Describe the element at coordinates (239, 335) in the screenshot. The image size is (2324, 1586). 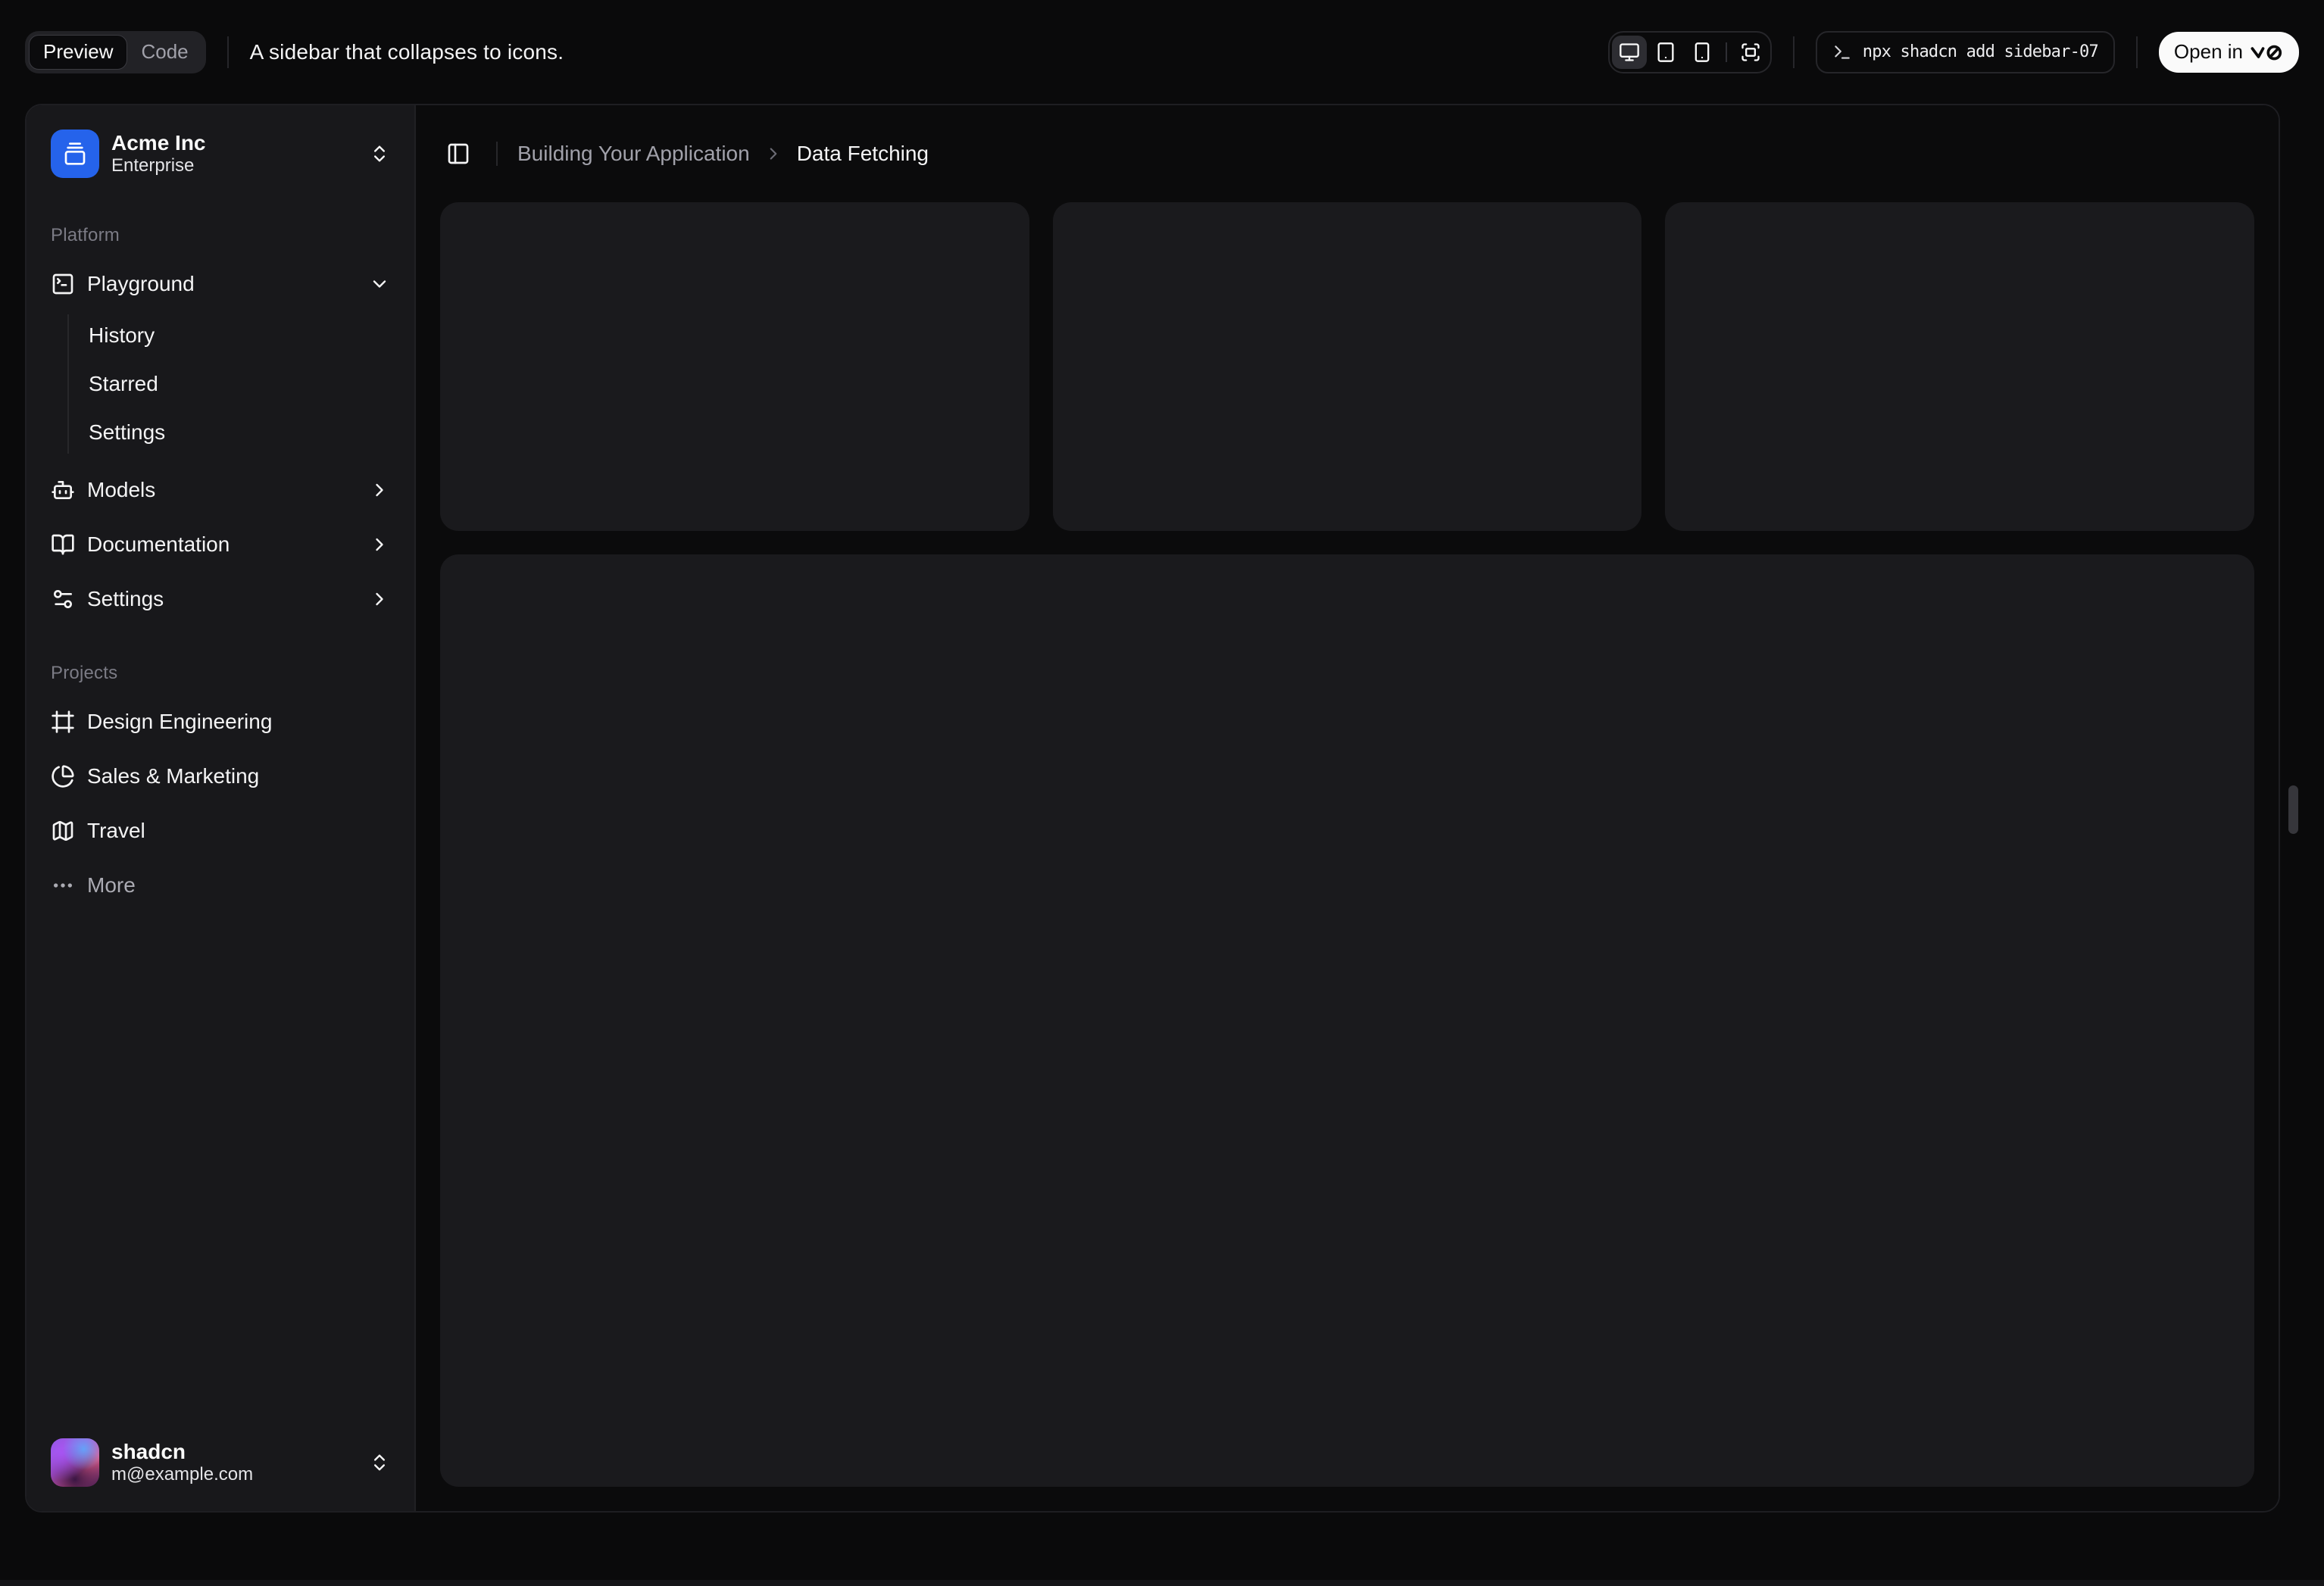
I see `sidebar-subitem-history: History` at that location.